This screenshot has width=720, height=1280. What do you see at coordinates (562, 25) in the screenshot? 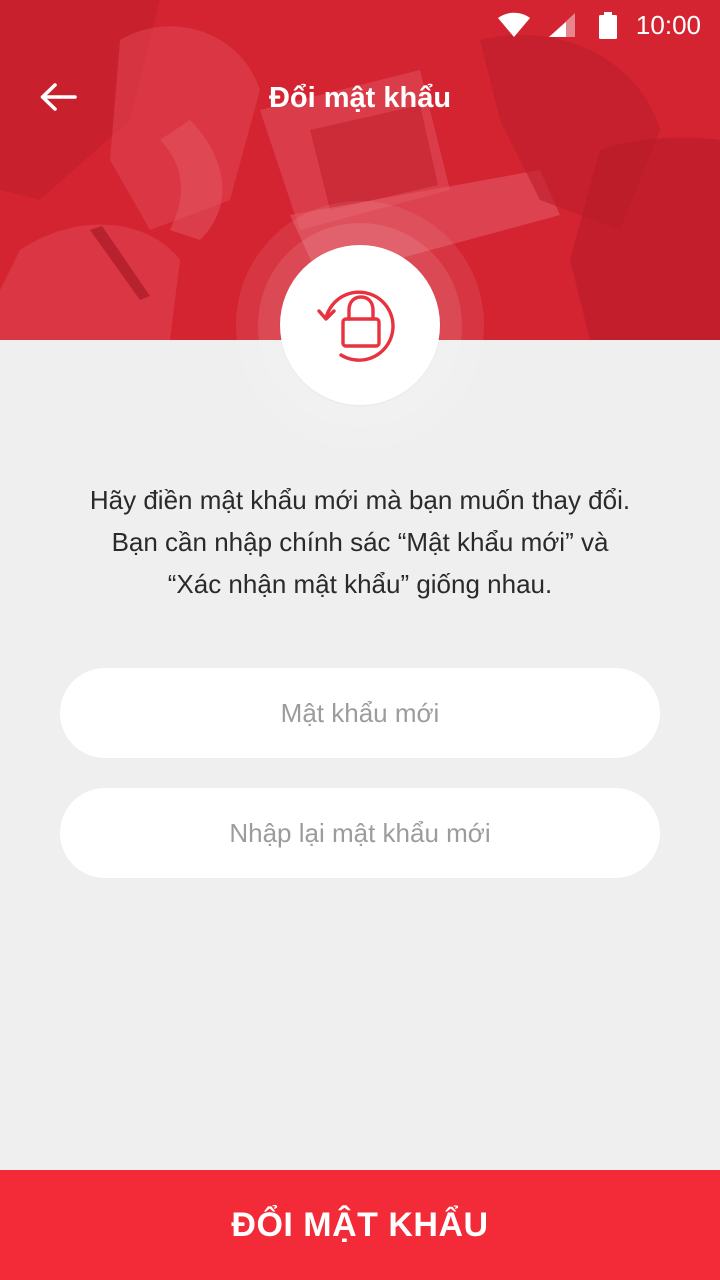
I see `signal-icon` at bounding box center [562, 25].